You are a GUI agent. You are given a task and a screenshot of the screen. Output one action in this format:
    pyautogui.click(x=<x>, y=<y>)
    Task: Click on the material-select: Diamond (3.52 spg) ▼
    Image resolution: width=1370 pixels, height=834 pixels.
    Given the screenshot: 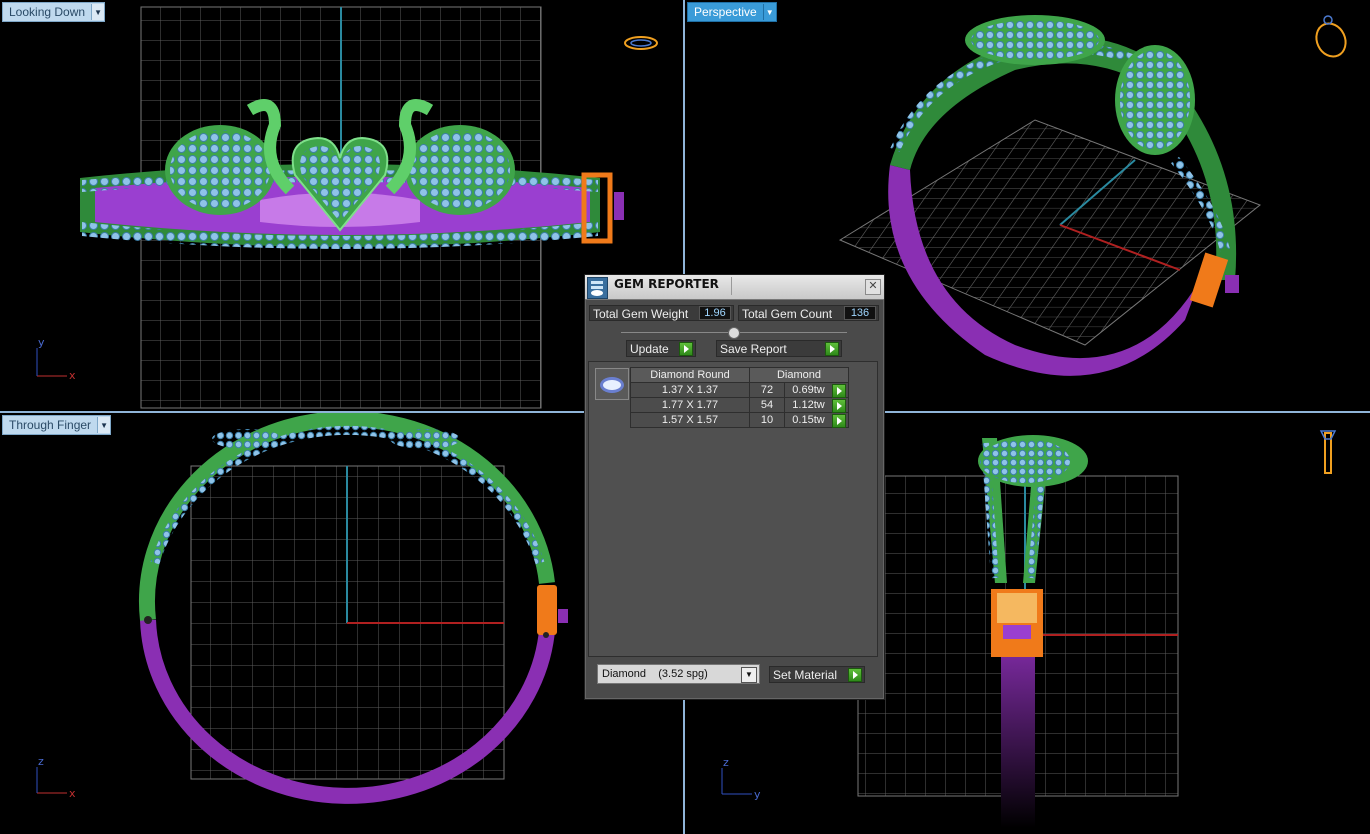 What is the action you would take?
    pyautogui.click(x=678, y=674)
    